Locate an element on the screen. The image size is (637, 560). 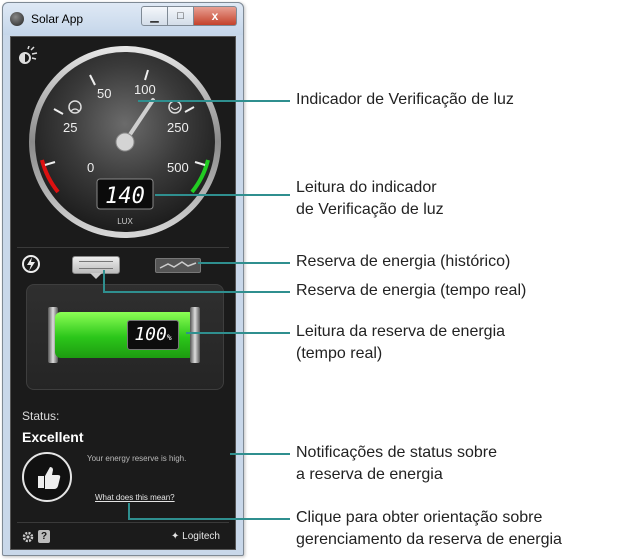
tab-history is located at coordinates (178, 265).